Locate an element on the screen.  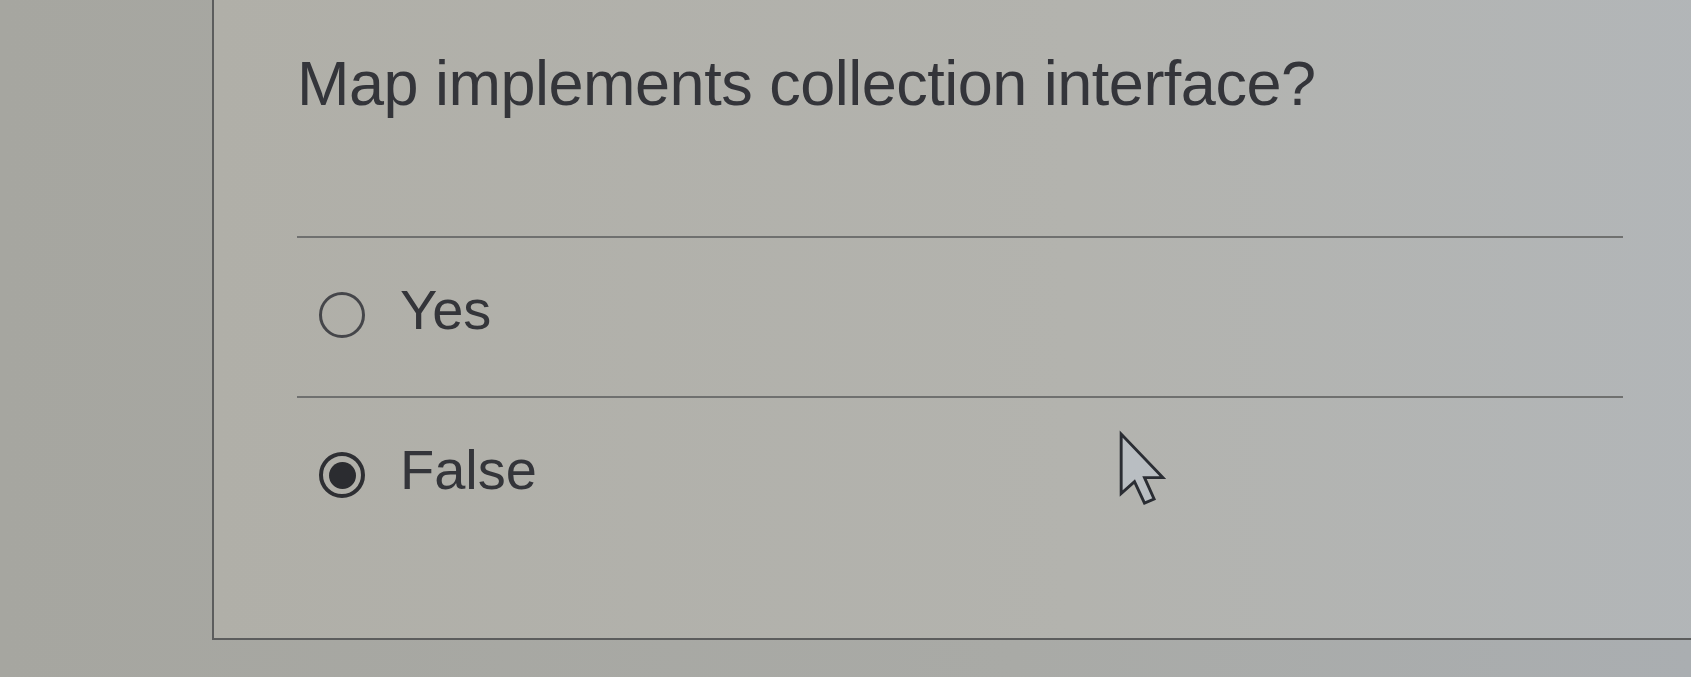
cursor-icon is located at coordinates (1142, 469).